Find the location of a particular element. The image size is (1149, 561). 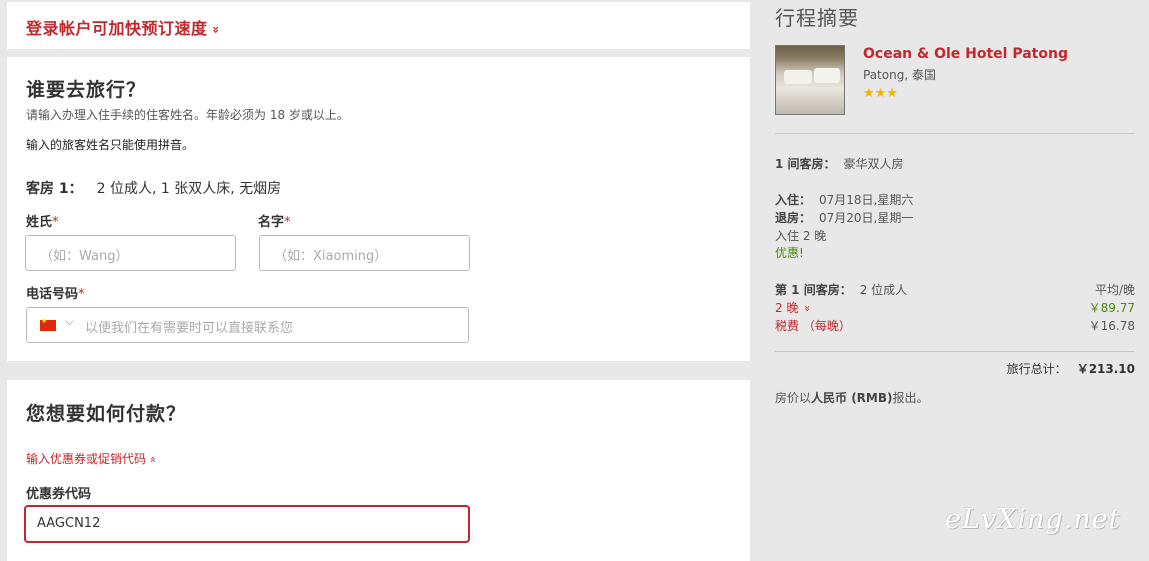

coupon-value: AAGCN12 is located at coordinates (69, 523).